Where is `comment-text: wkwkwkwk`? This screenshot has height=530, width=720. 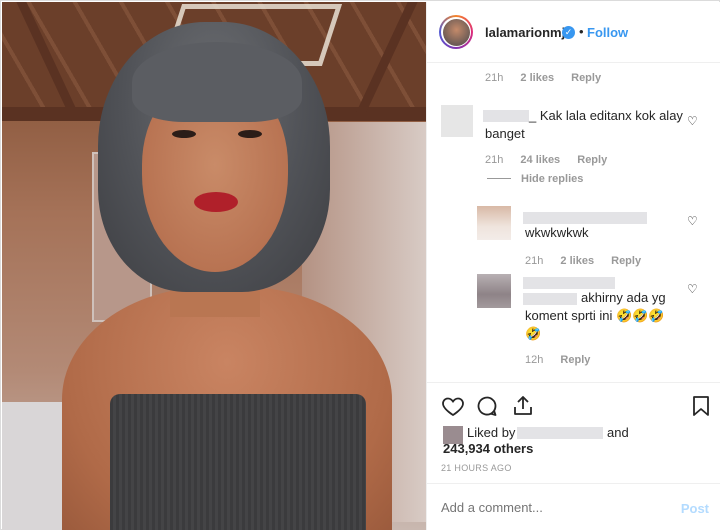
comment-text: wkwkwkwk is located at coordinates (557, 232).